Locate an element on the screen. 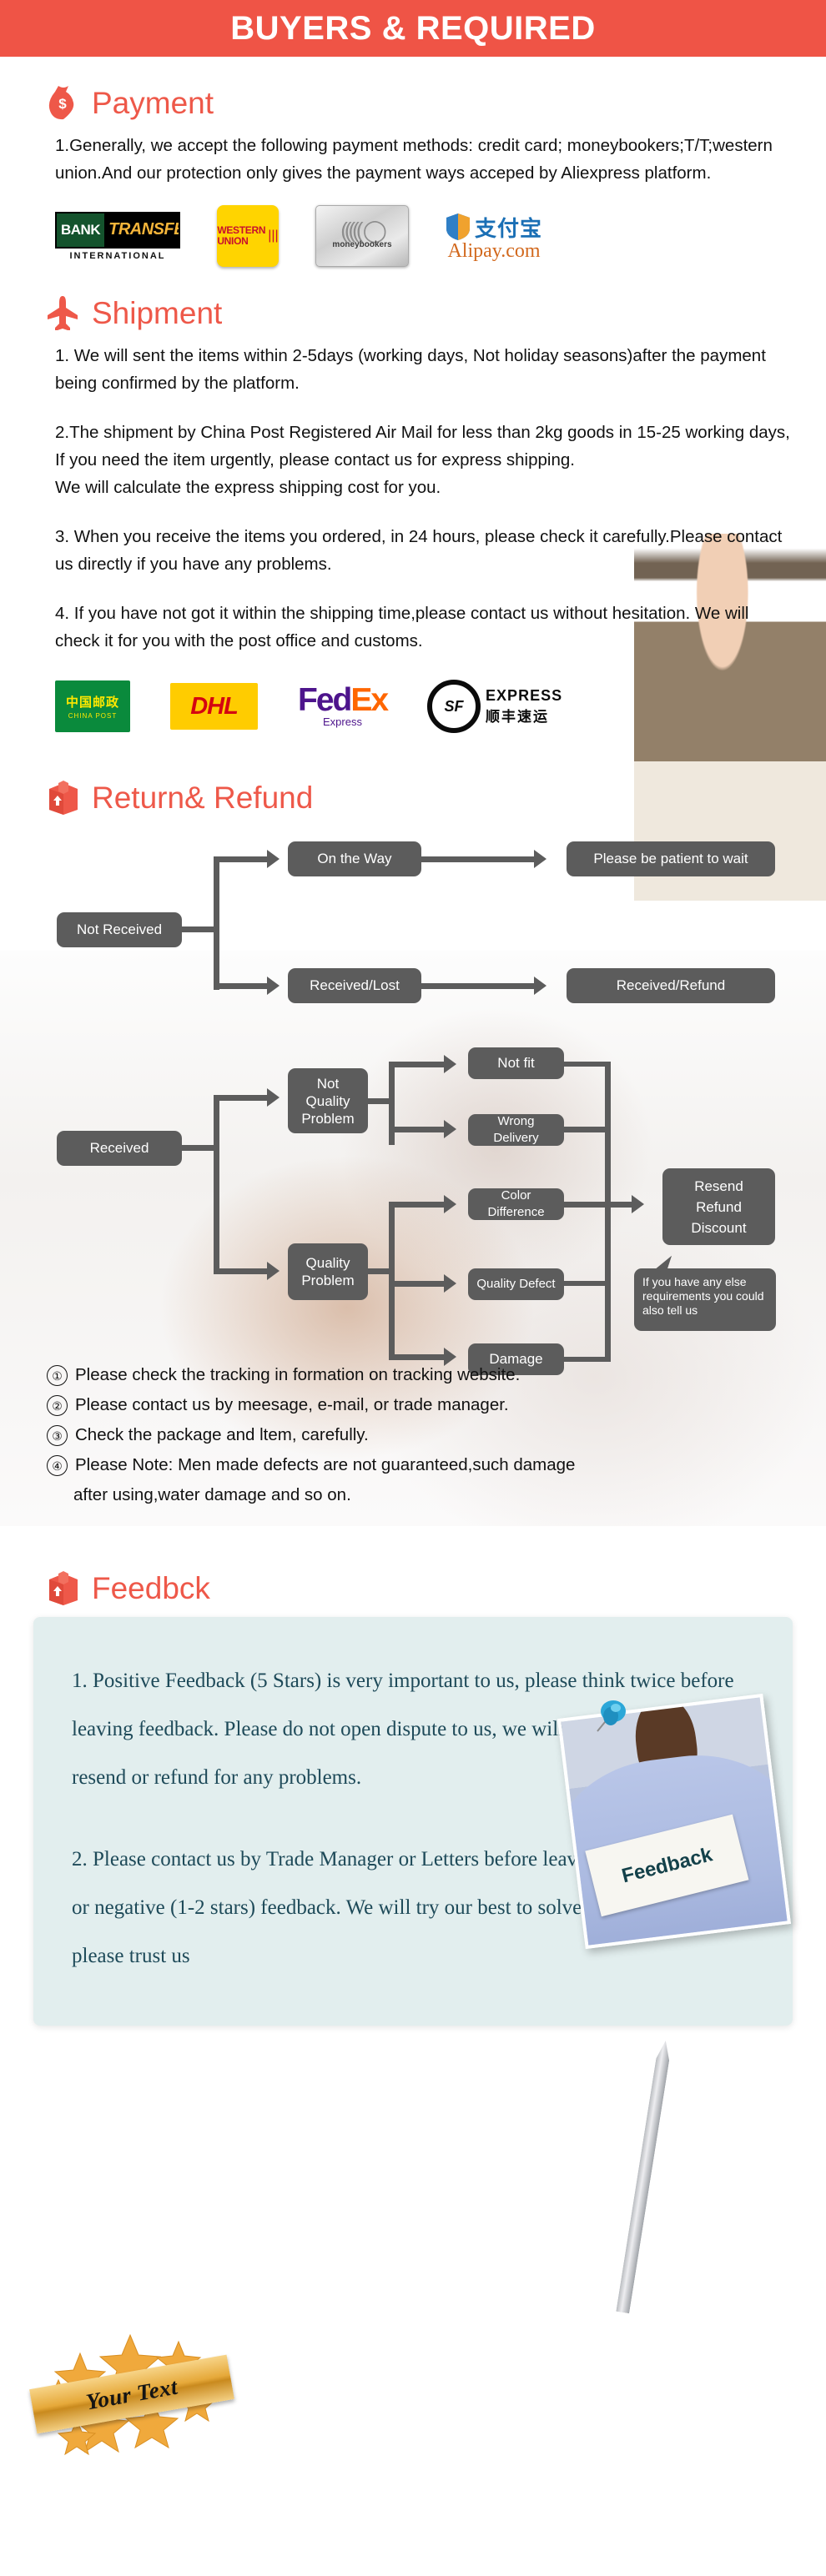 The width and height of the screenshot is (826, 2576). china-post-label: CHINA POST is located at coordinates (93, 716).